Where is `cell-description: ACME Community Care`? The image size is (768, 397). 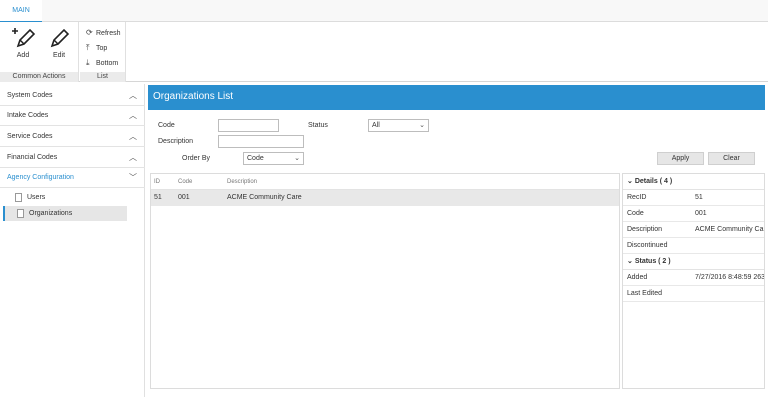
cell-description: ACME Community Care is located at coordinates (264, 197).